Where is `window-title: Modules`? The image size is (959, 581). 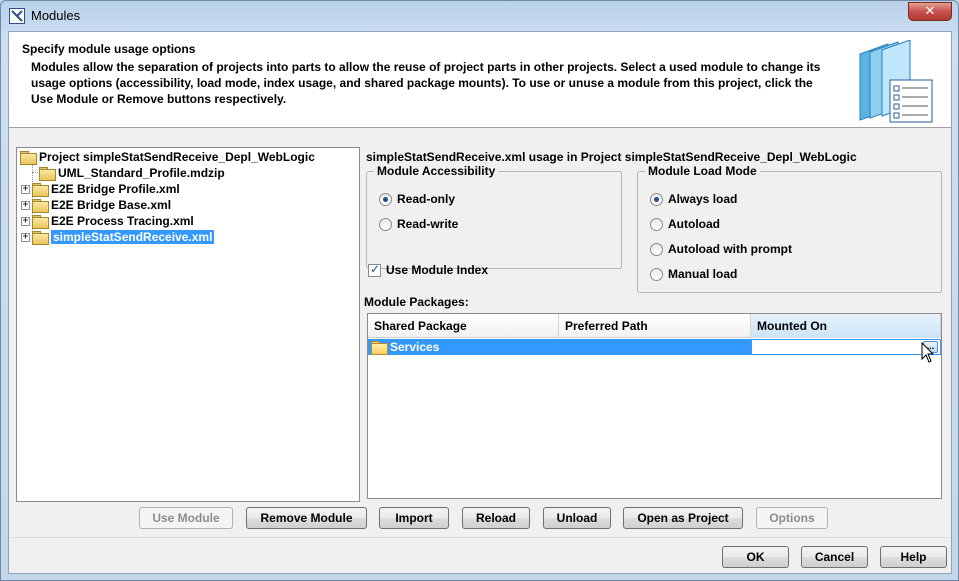
window-title: Modules is located at coordinates (56, 15).